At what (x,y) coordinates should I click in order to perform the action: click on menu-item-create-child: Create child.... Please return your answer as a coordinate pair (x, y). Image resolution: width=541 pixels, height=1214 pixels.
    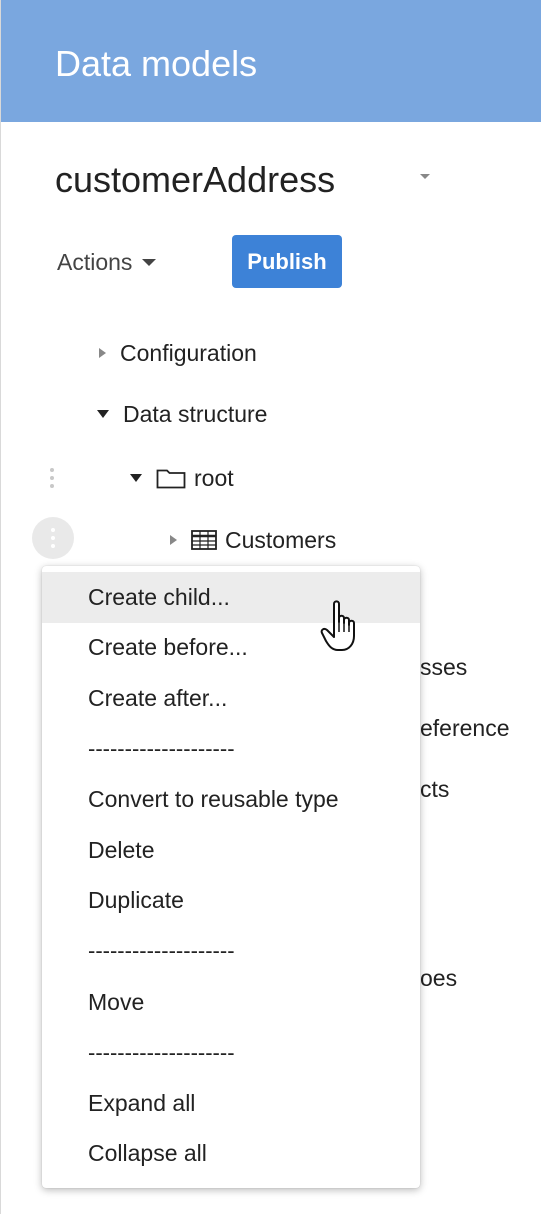
    Looking at the image, I should click on (231, 597).